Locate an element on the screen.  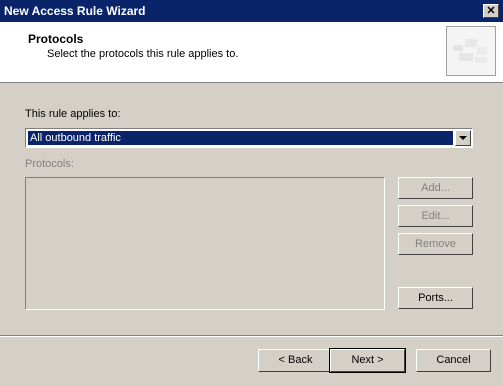
window-title: New Access Rule Wizard is located at coordinates (75, 11).